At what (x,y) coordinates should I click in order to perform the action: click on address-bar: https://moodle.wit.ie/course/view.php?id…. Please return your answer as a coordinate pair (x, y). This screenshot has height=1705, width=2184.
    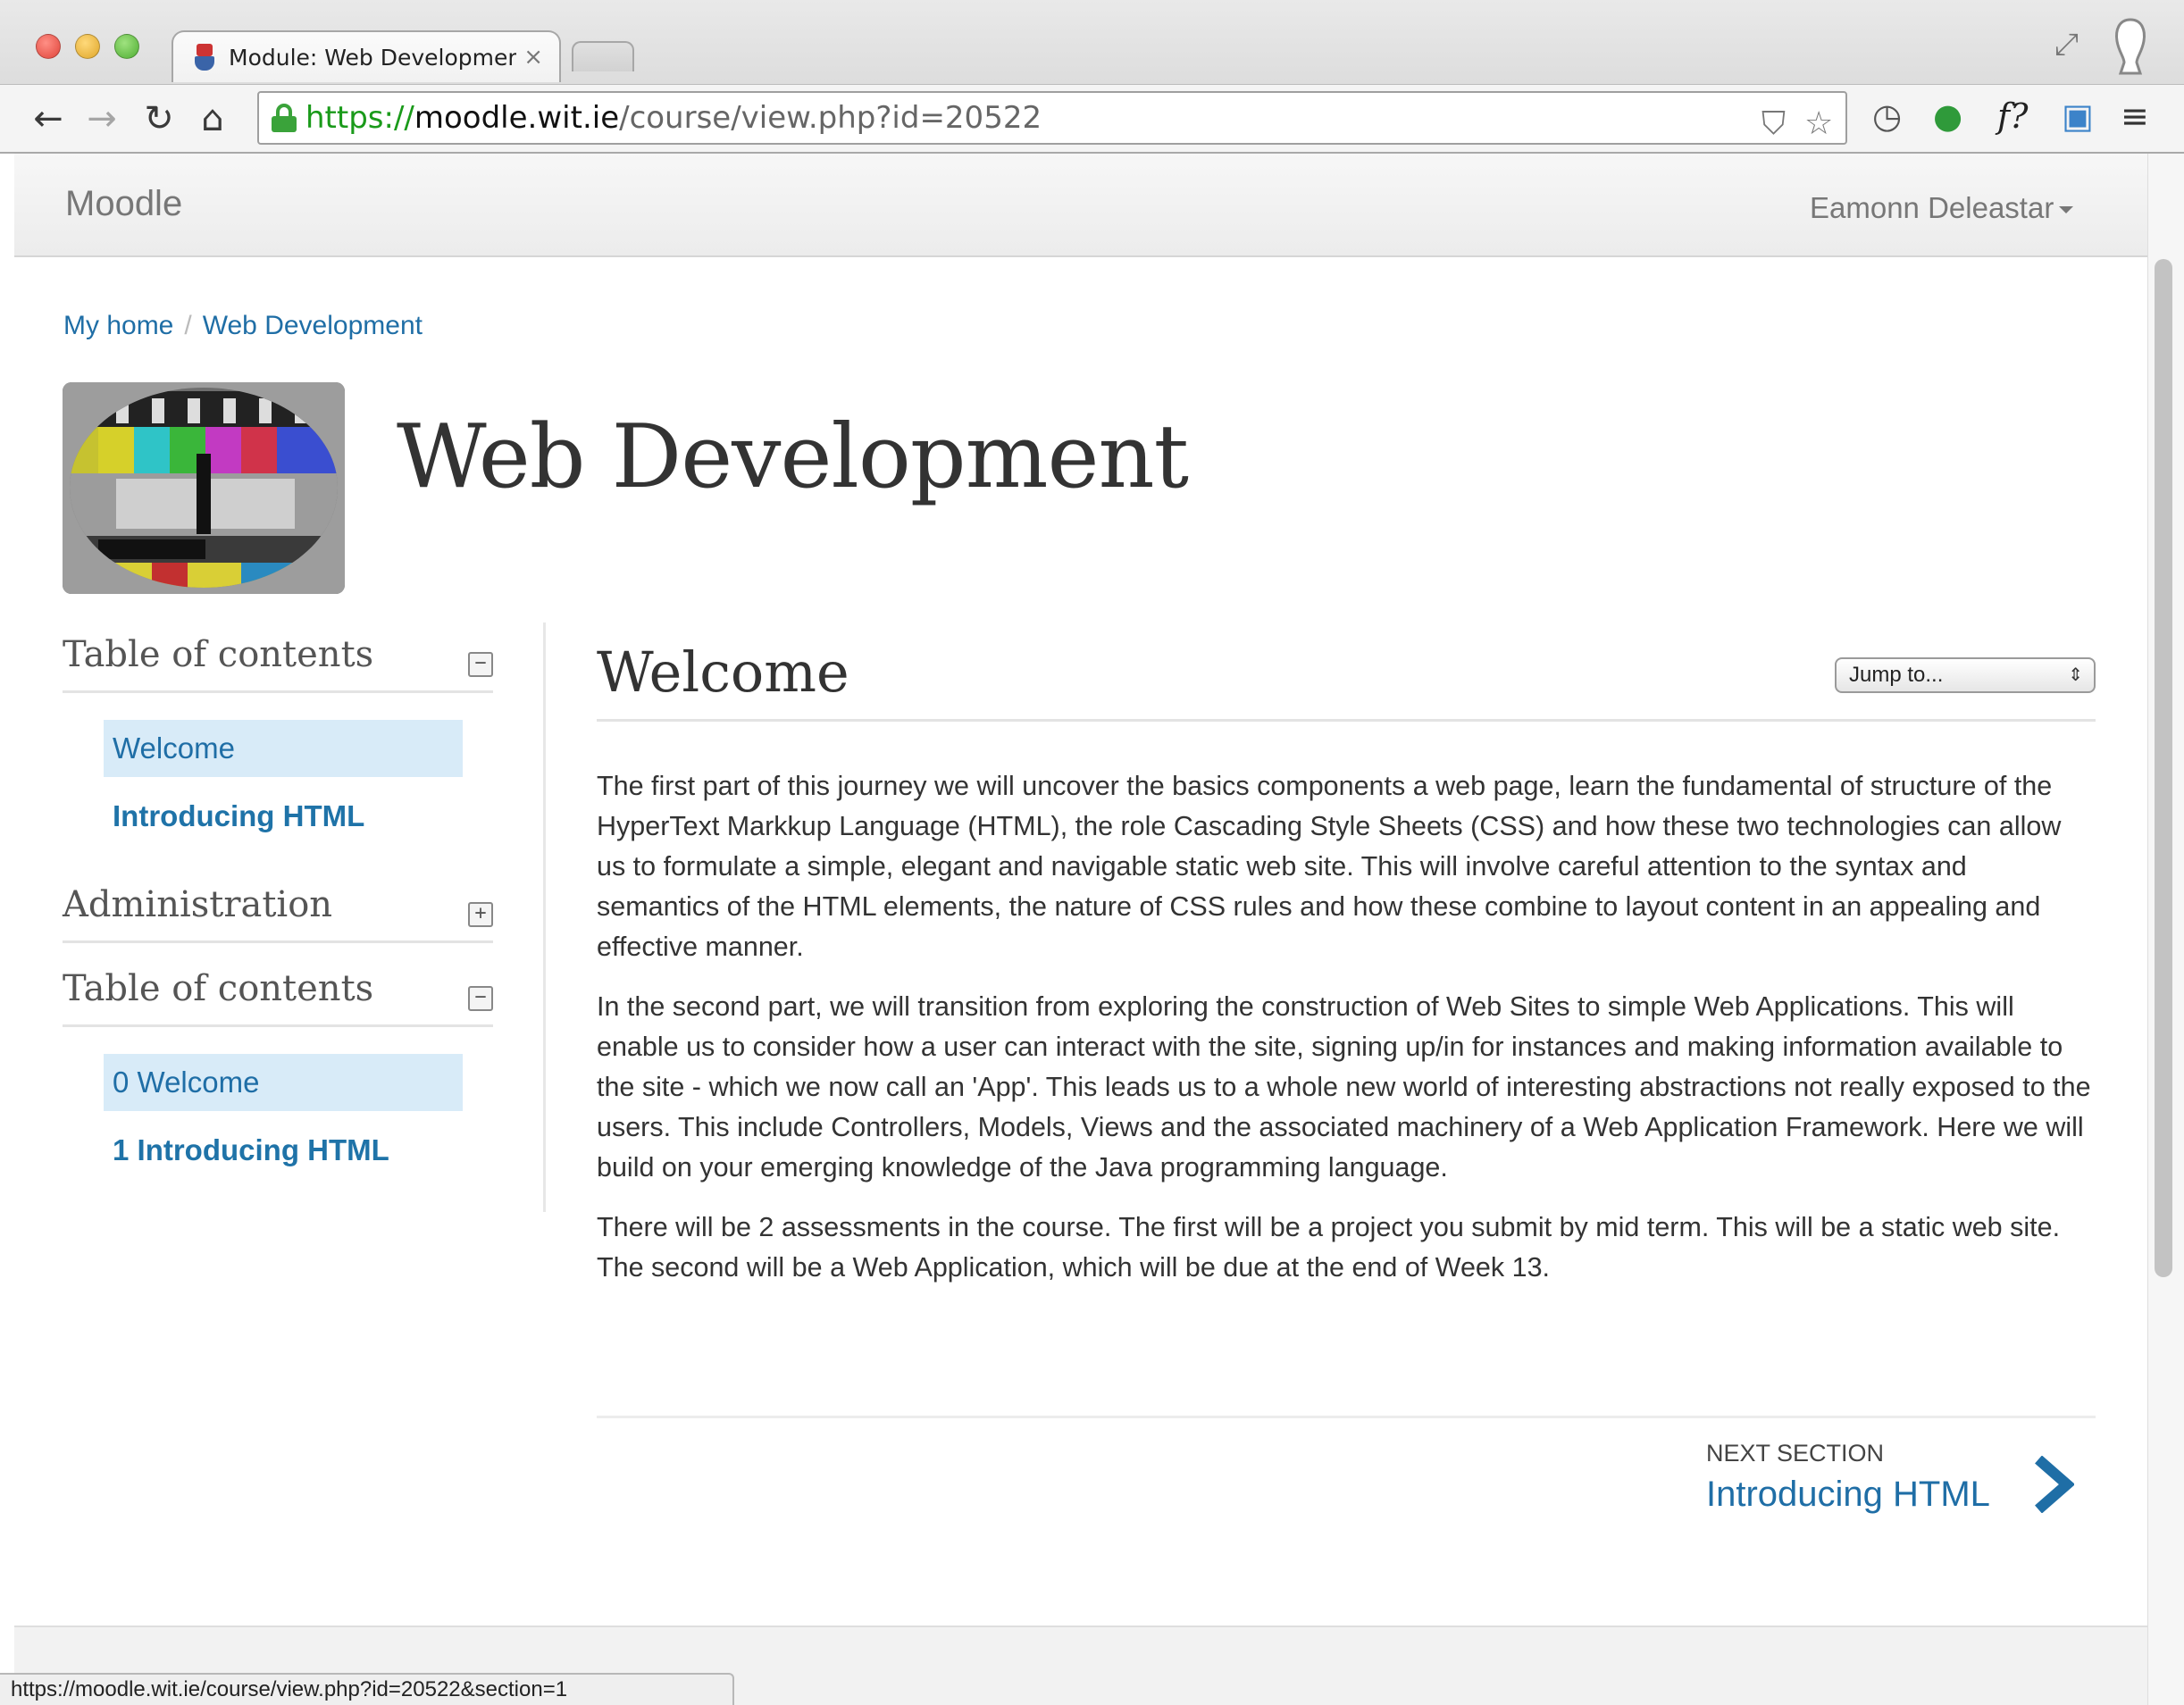
    Looking at the image, I should click on (1052, 118).